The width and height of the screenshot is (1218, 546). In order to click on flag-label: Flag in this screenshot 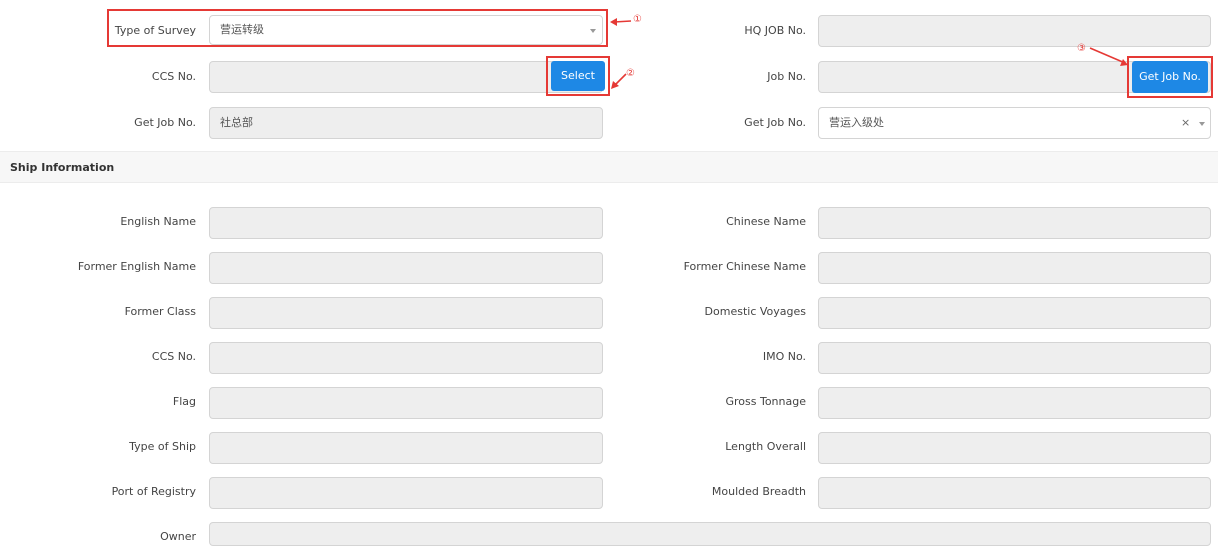, I will do `click(184, 401)`.